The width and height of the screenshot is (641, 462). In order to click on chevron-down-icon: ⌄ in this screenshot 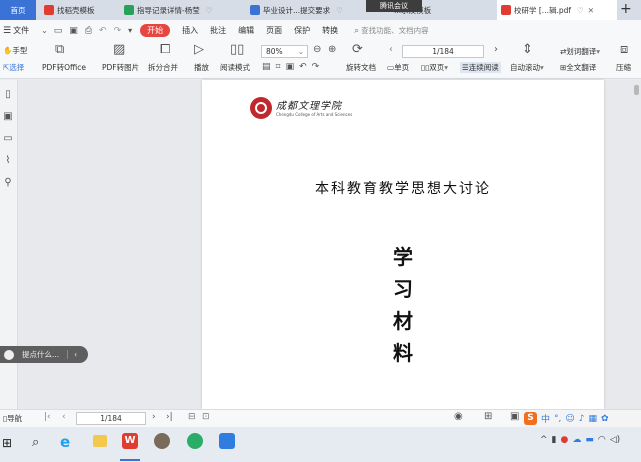, I will do `click(44, 30)`.